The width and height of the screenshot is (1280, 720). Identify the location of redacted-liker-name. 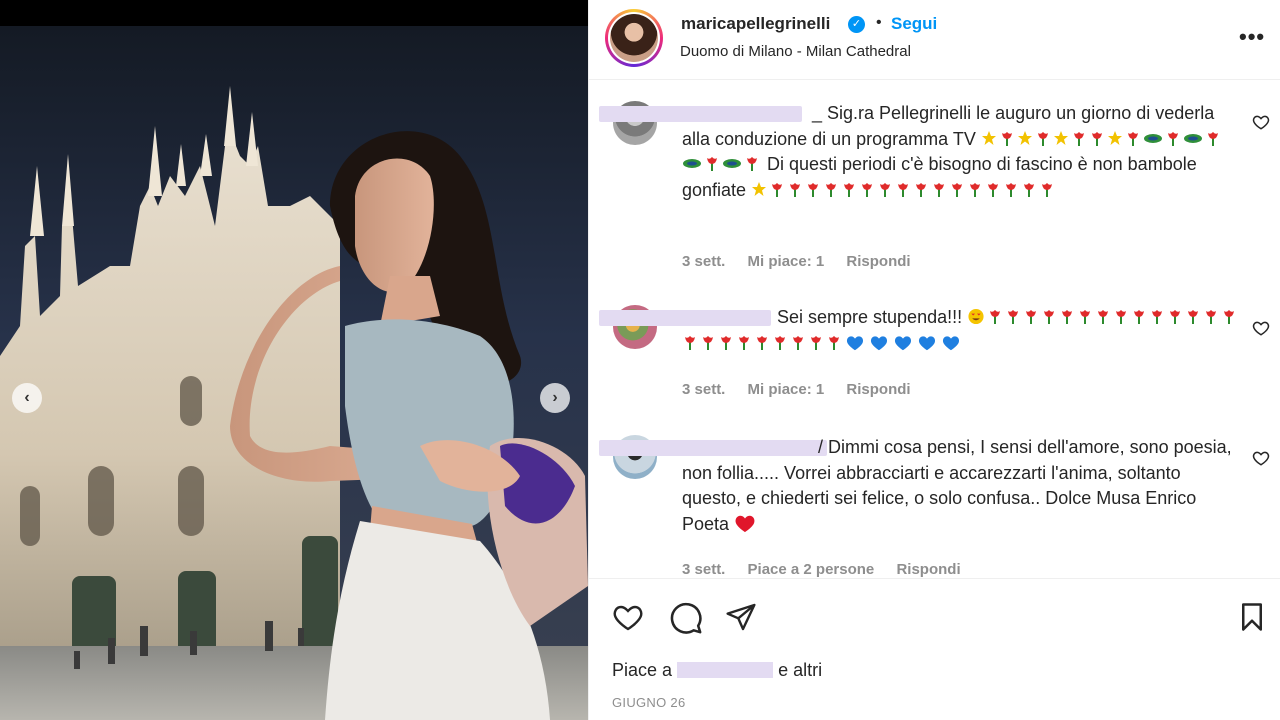
(725, 670).